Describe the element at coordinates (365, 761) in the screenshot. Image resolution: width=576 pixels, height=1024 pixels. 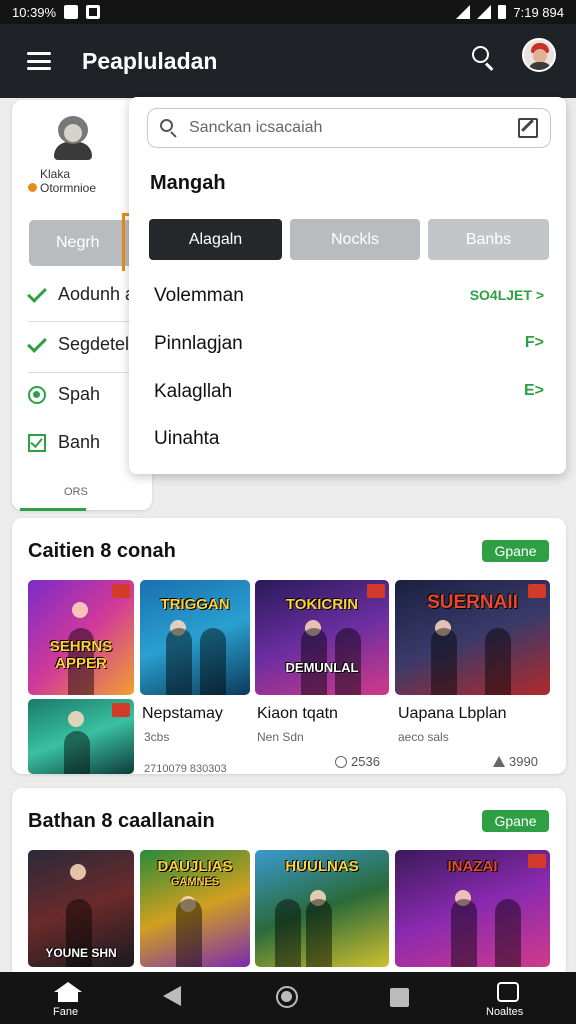
I see `game-stat-value: 2536` at that location.